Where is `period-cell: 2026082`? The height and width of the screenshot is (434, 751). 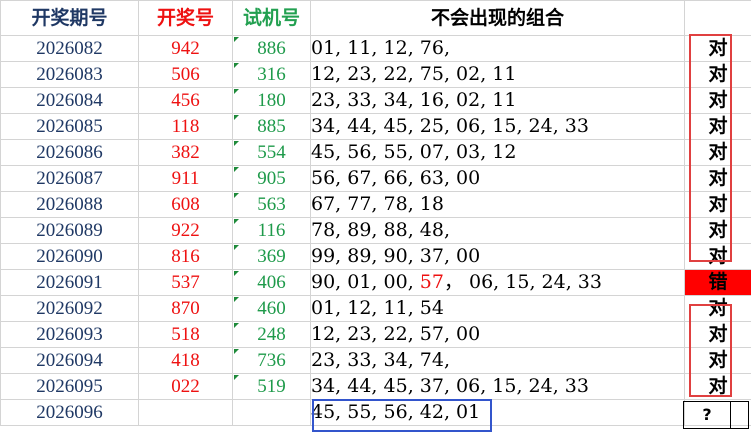
period-cell: 2026082 is located at coordinates (69, 48).